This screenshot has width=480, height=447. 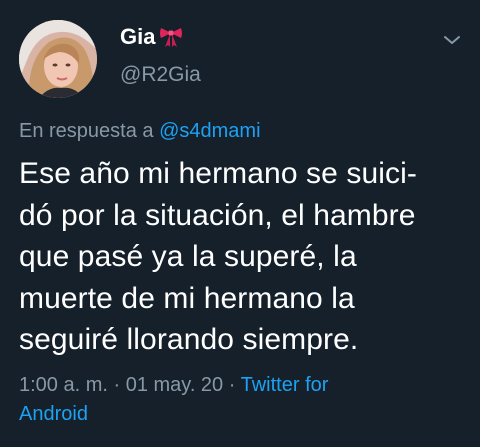 I want to click on user-handle: @R2Gia, so click(x=160, y=75).